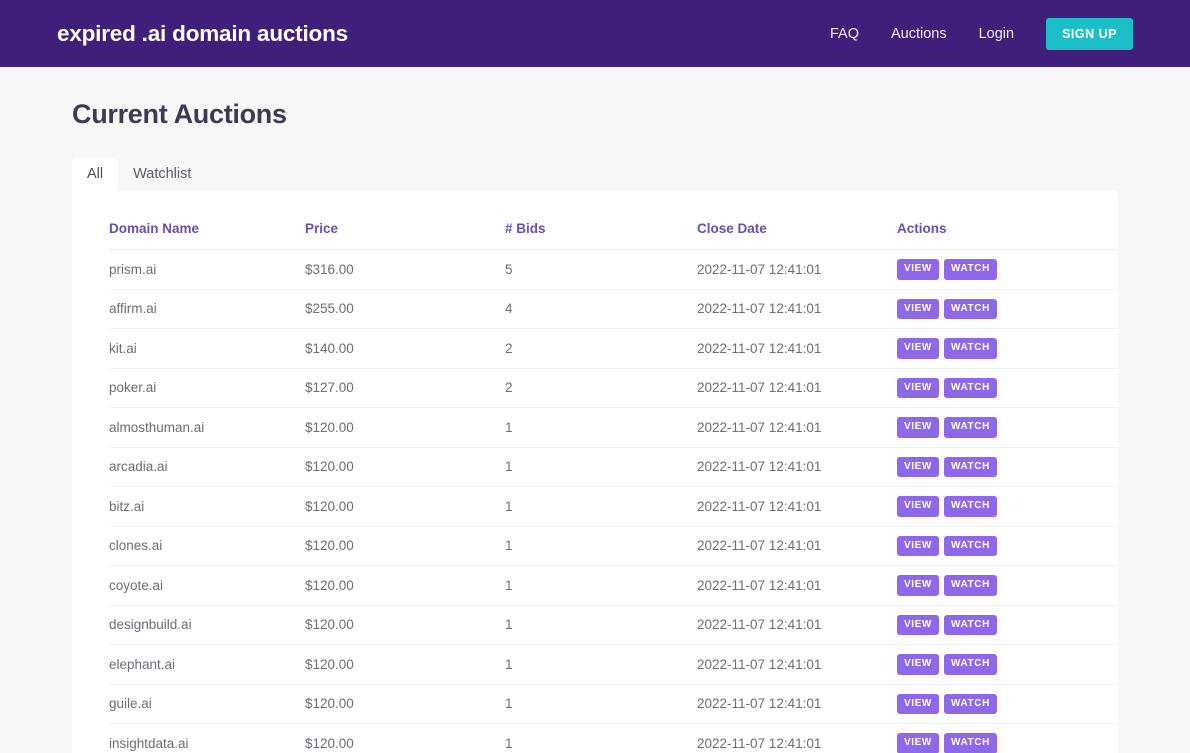  What do you see at coordinates (207, 388) in the screenshot?
I see `cell-domain-name: poker.ai` at bounding box center [207, 388].